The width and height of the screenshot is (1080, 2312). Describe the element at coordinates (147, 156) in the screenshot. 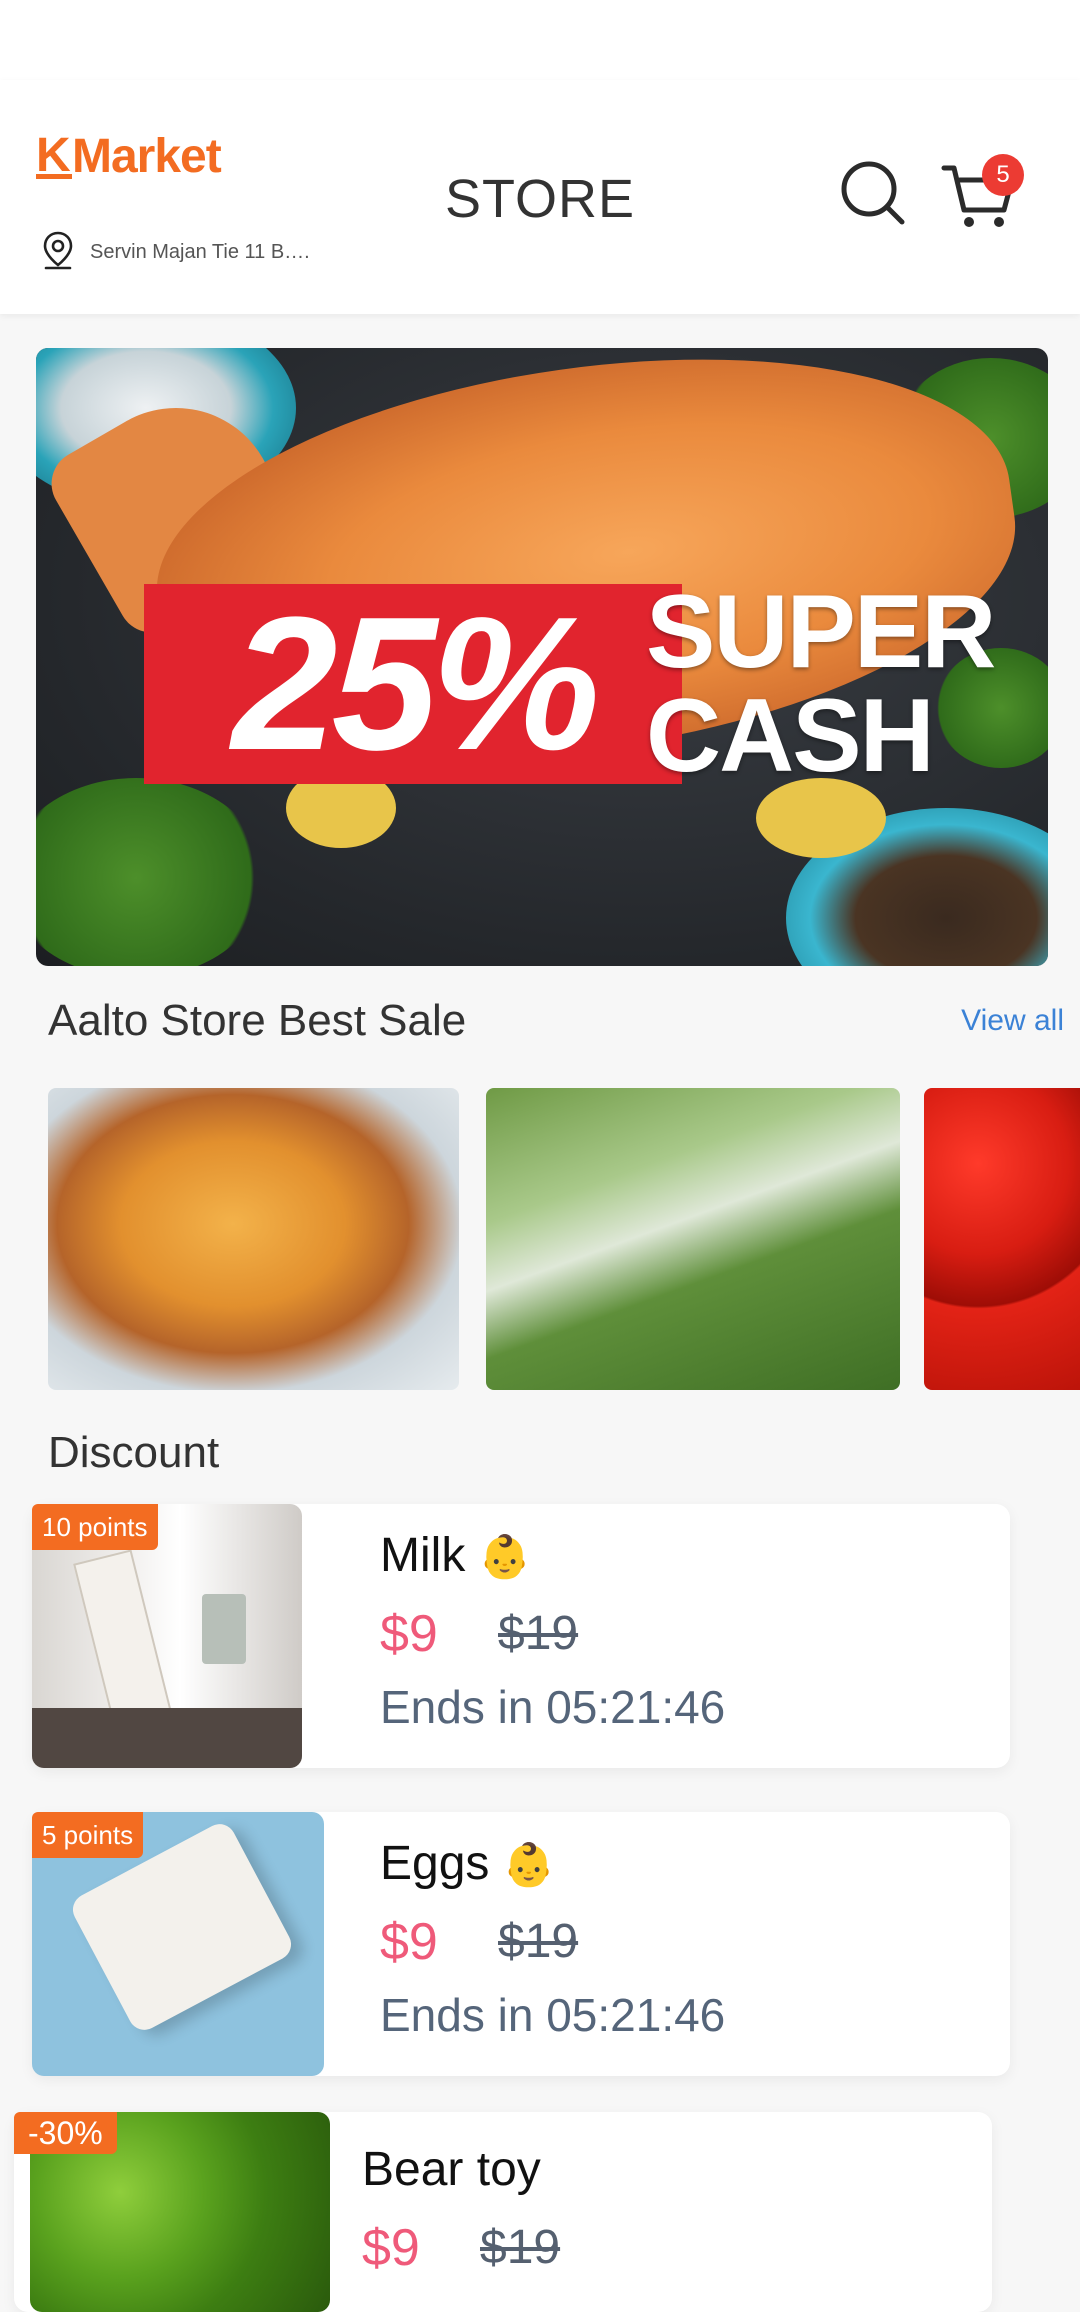

I see `logo-text: Market` at that location.